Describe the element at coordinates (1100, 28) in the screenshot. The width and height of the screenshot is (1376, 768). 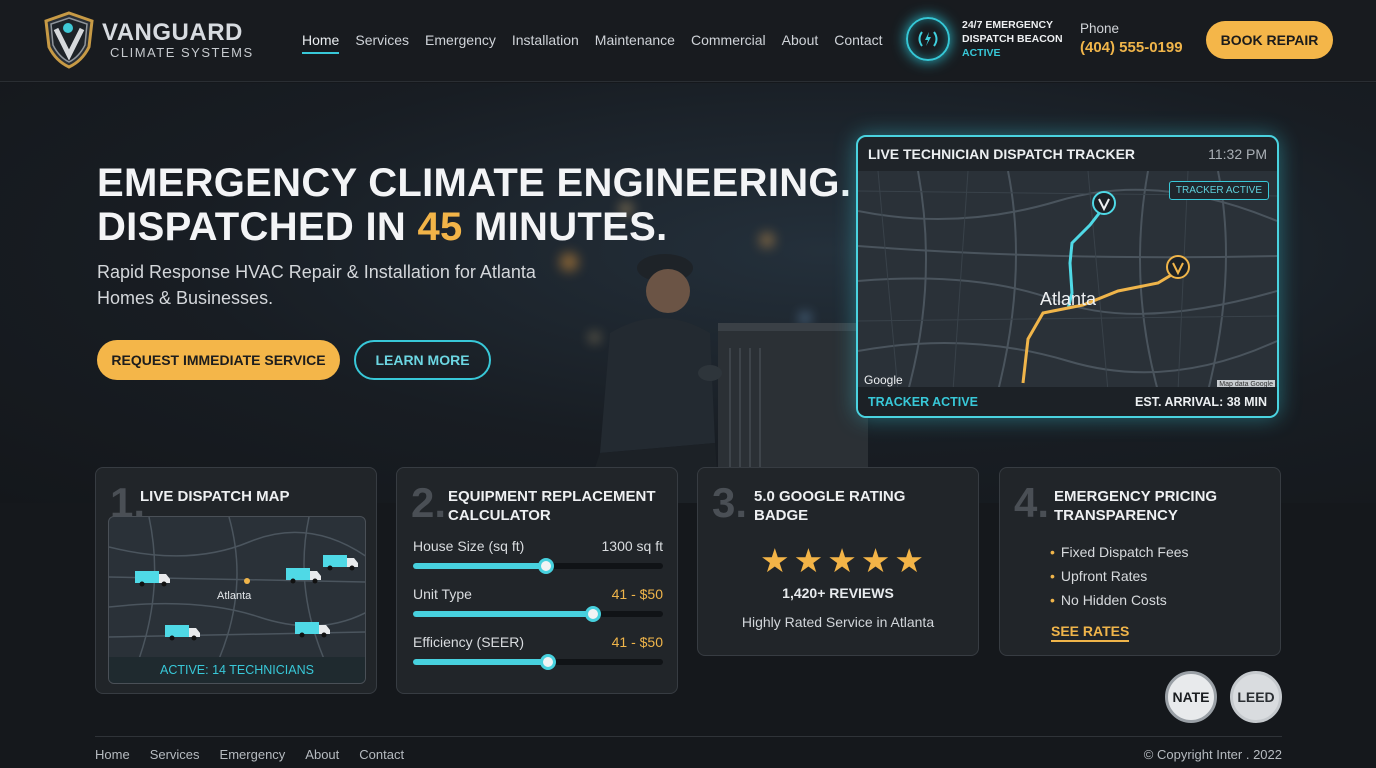
I see `phone-label: Phone` at that location.